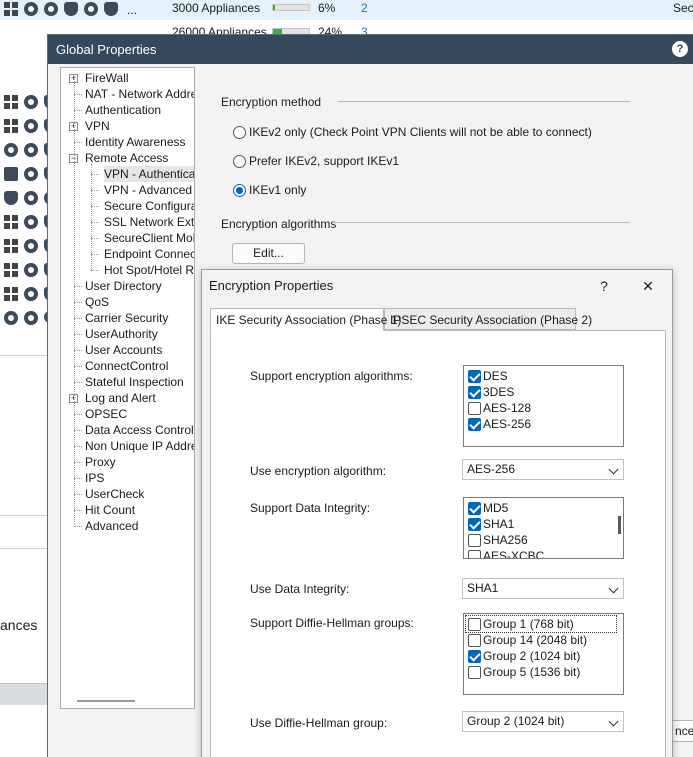 The image size is (693, 757). What do you see at coordinates (97, 126) in the screenshot?
I see `tree-item: VPN` at bounding box center [97, 126].